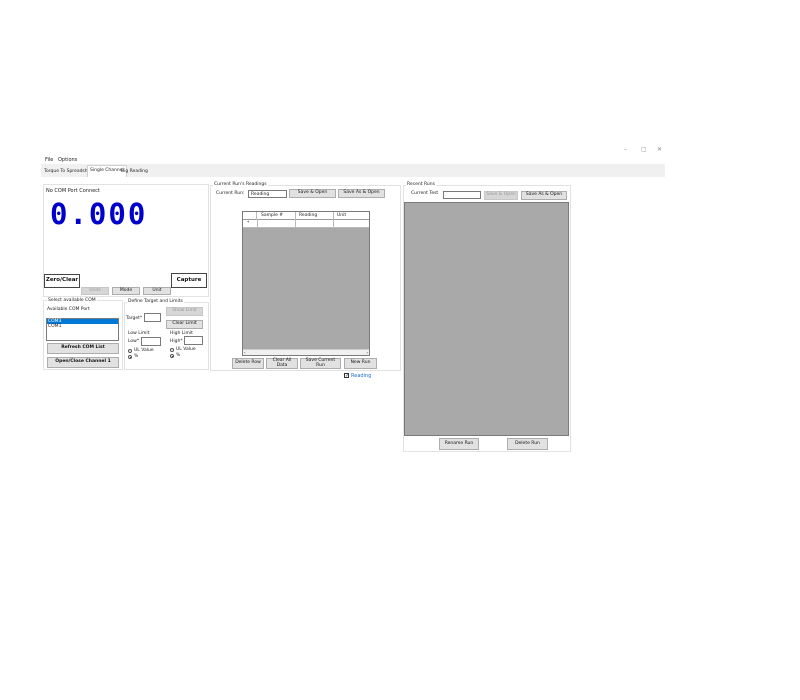 The image size is (800, 700). I want to click on menu-file: File, so click(49, 160).